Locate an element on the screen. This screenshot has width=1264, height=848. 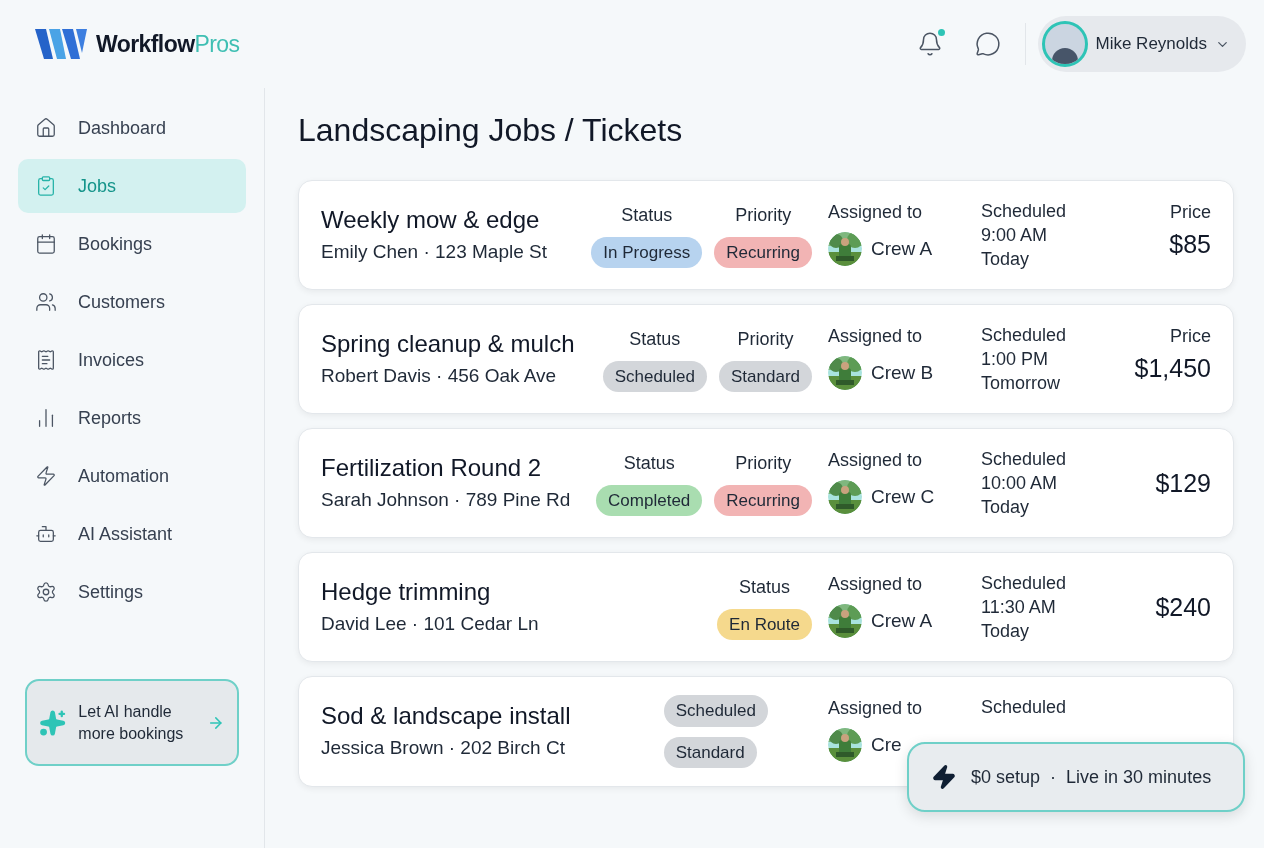
ai-promo-button: Let AI handle more bookings is located at coordinates (132, 722).